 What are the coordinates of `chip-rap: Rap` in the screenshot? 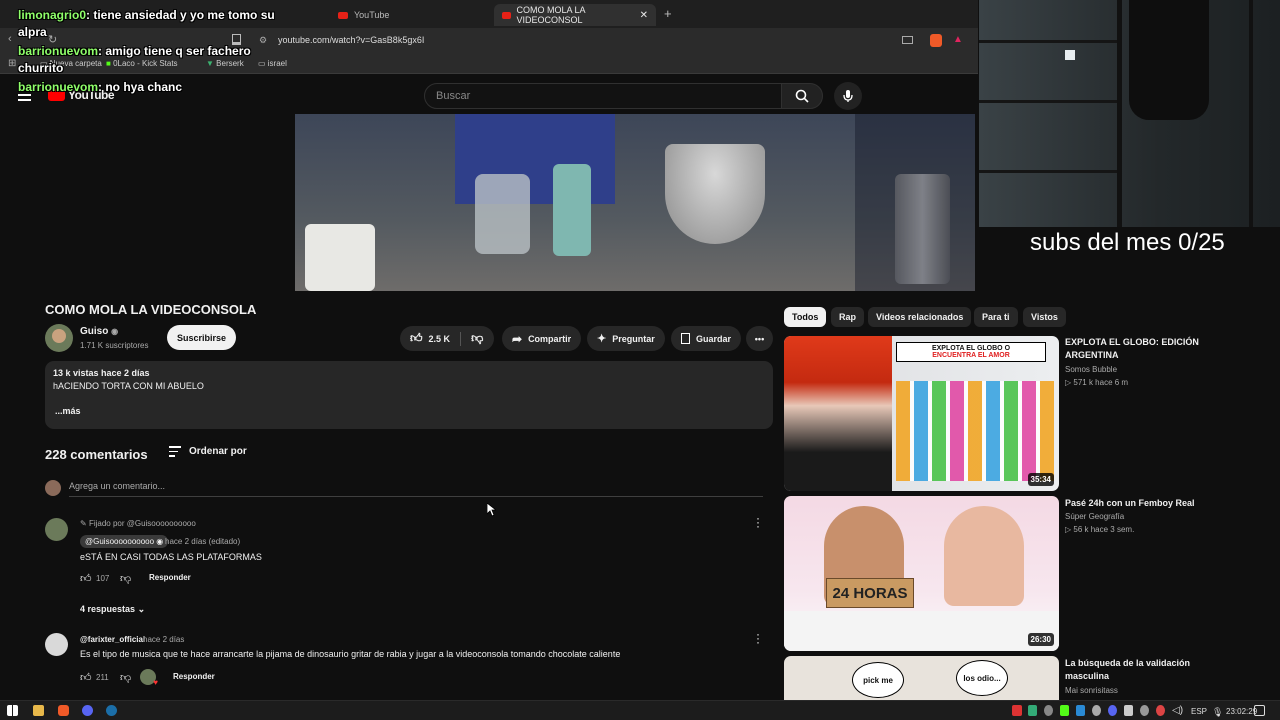 It's located at (848, 317).